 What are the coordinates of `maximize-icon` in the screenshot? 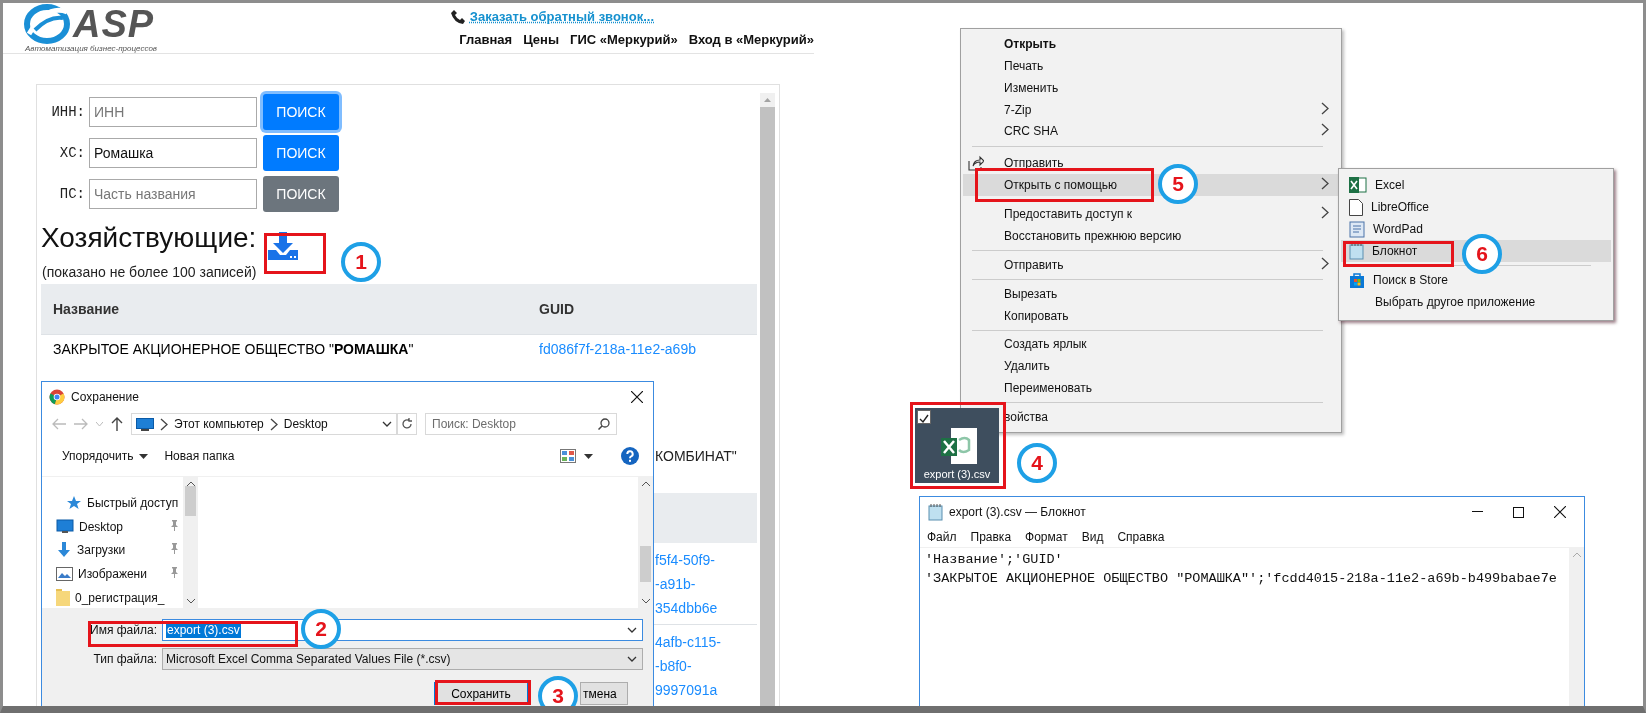 It's located at (1518, 512).